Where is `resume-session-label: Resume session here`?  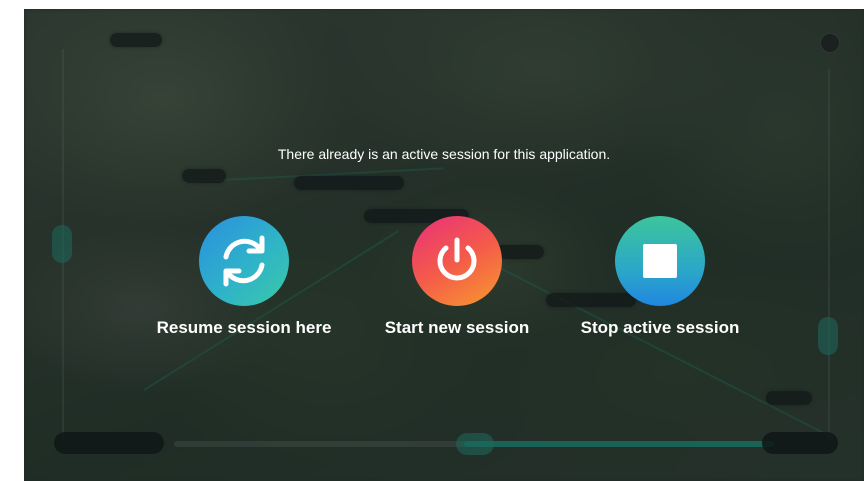 resume-session-label: Resume session here is located at coordinates (244, 327).